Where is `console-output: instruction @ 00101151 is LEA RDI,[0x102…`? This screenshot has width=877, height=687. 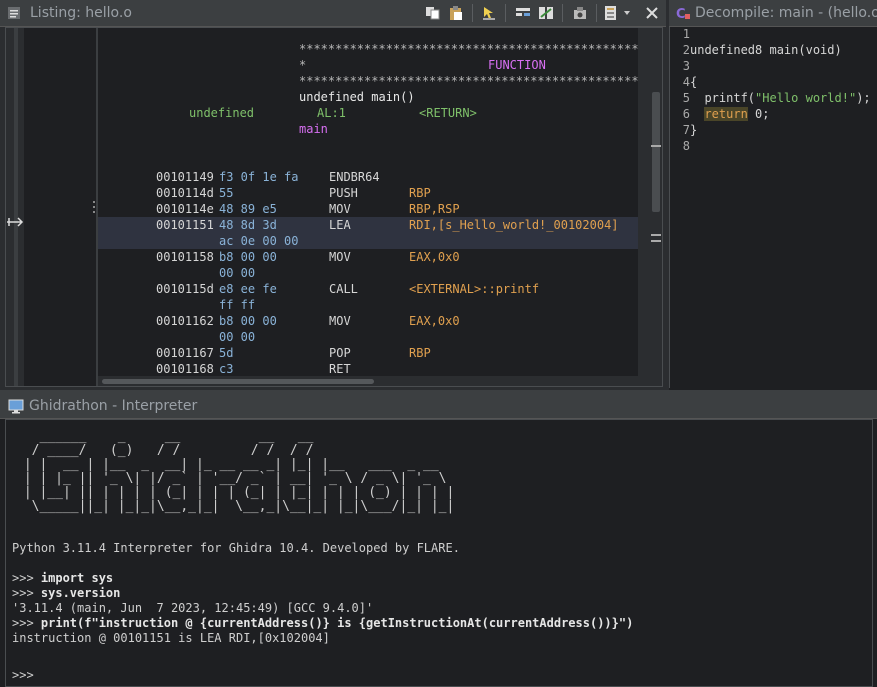
console-output: instruction @ 00101151 is LEA RDI,[0x102… is located at coordinates (171, 638).